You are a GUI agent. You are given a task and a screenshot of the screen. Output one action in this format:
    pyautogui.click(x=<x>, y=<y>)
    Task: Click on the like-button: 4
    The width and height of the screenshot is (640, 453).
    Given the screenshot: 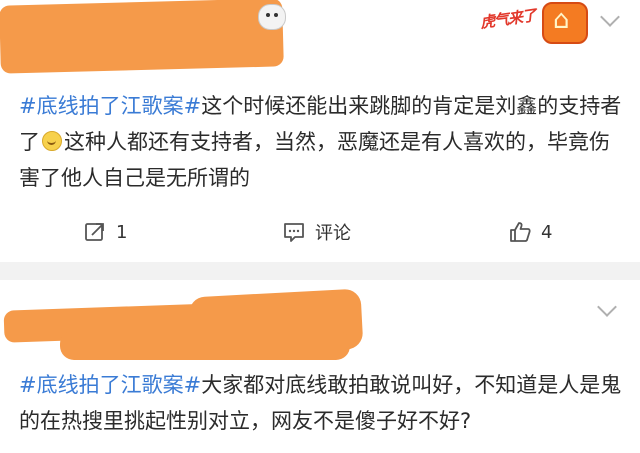 What is the action you would take?
    pyautogui.click(x=530, y=232)
    